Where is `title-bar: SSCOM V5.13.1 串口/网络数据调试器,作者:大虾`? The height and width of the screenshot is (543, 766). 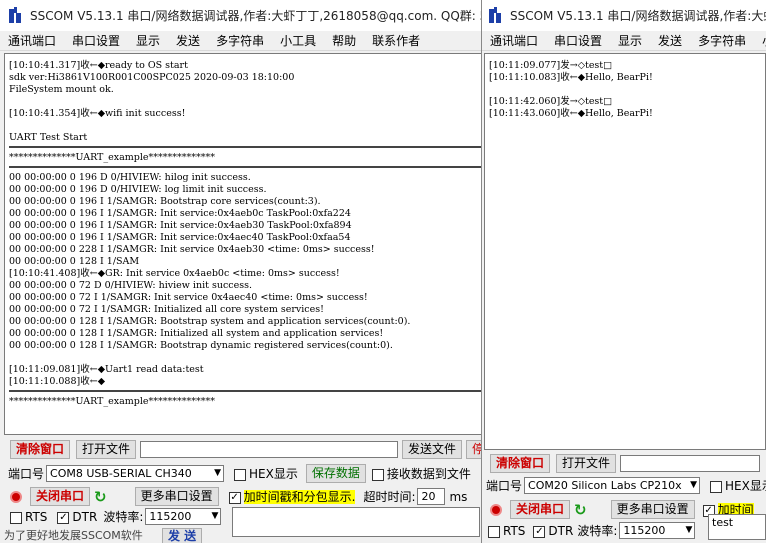
title-bar: SSCOM V5.13.1 串口/网络数据调试器,作者:大虾 is located at coordinates (624, 15).